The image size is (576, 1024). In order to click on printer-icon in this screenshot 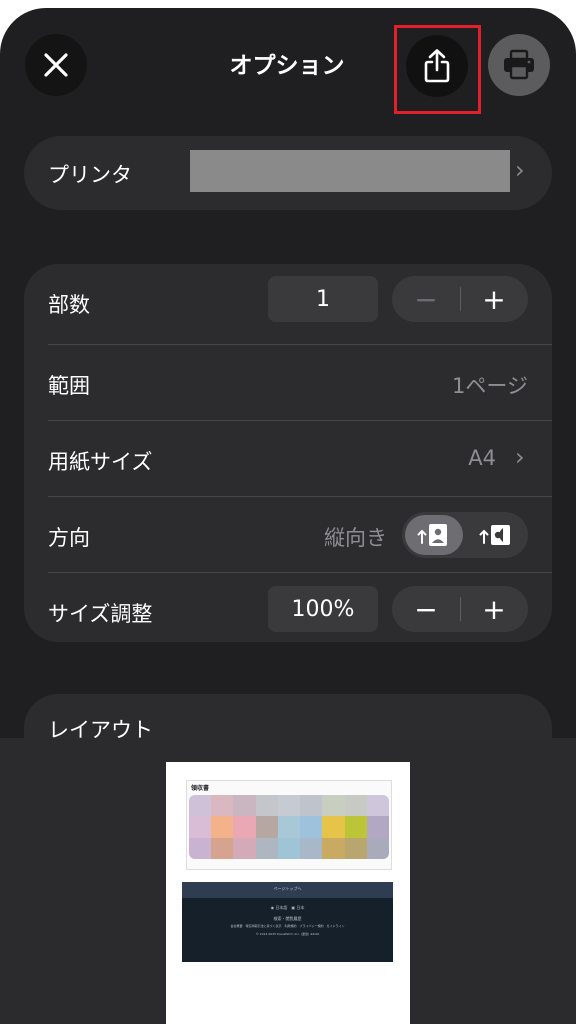, I will do `click(519, 64)`.